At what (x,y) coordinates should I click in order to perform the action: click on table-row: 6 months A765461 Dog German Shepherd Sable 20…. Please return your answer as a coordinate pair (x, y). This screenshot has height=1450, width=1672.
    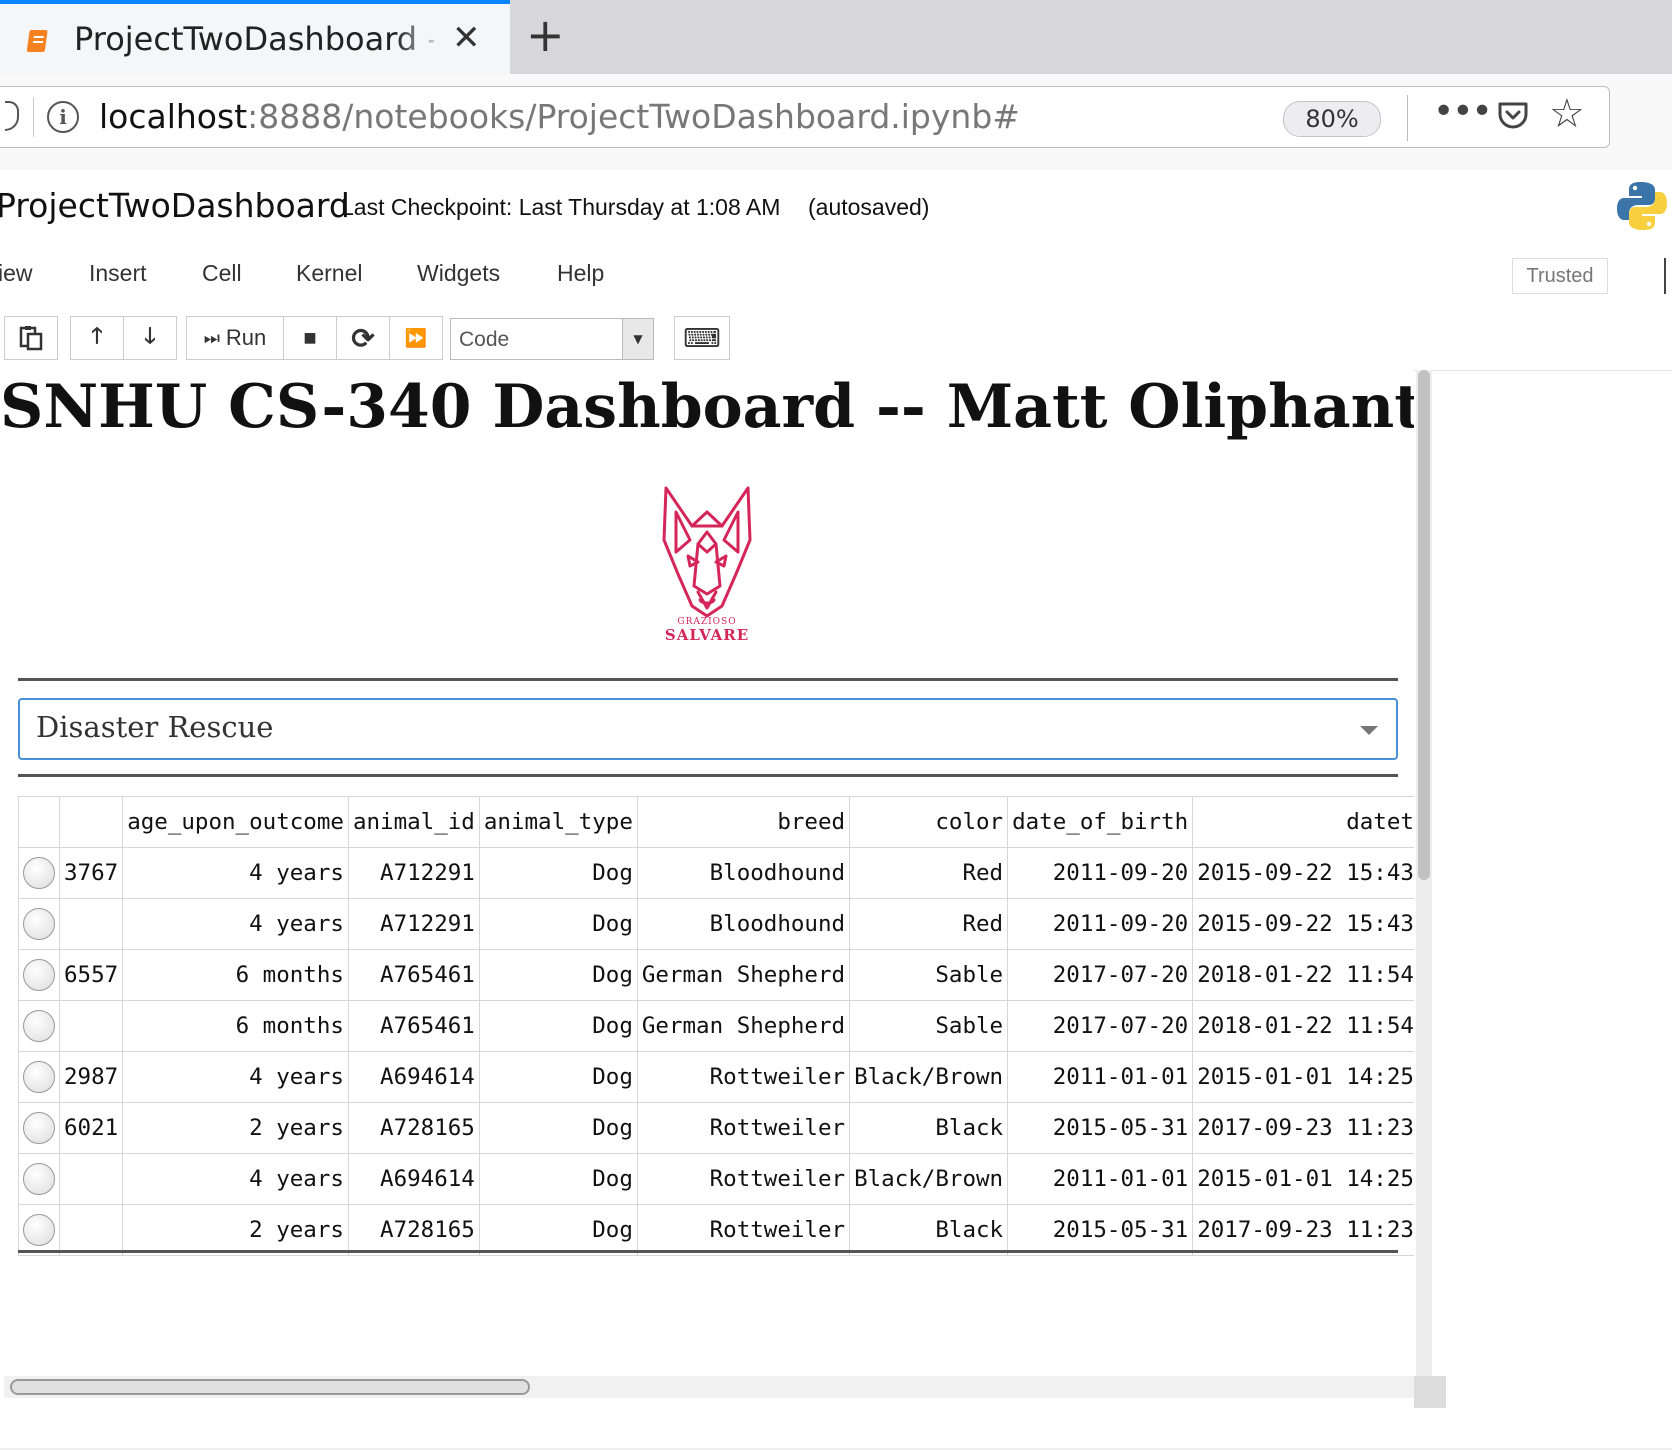
    Looking at the image, I should click on (716, 1026).